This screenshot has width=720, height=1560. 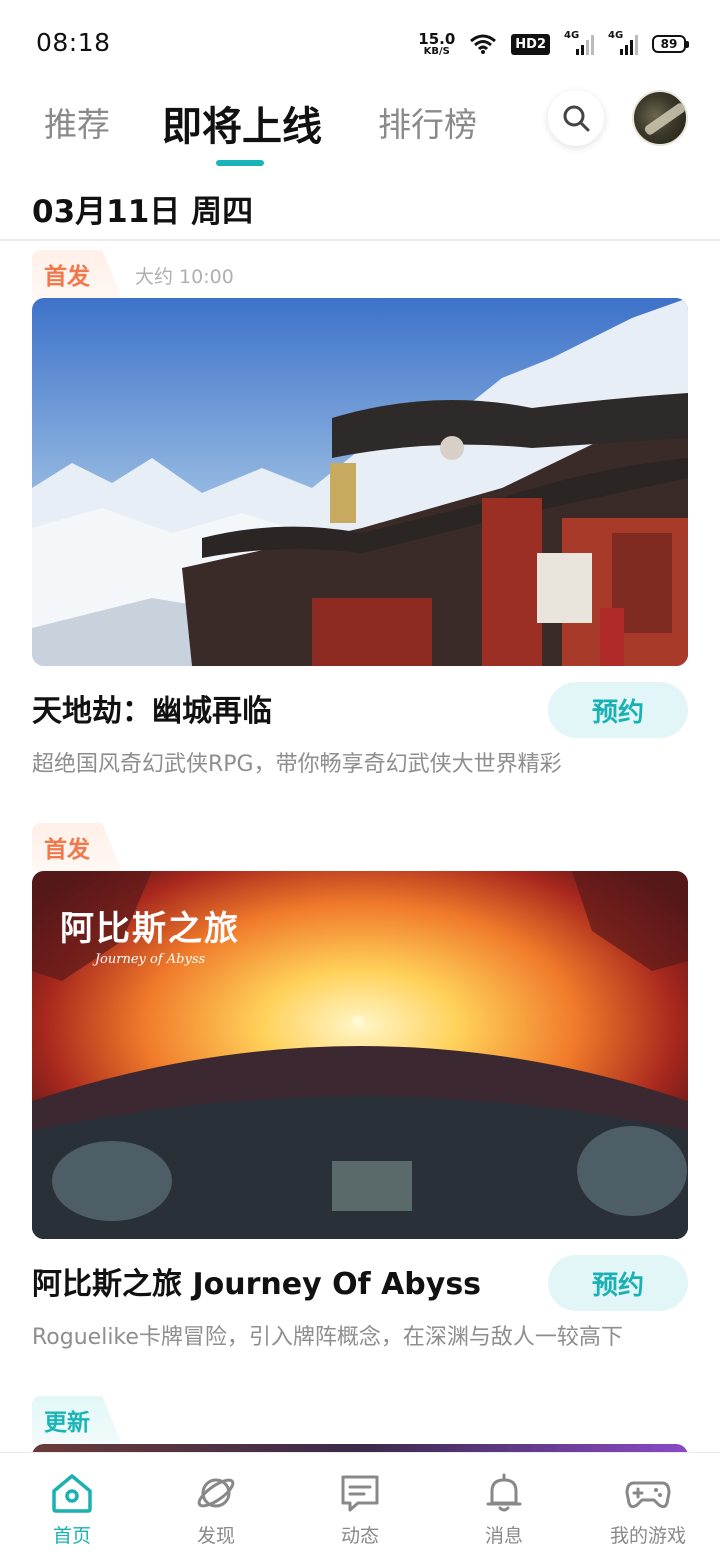 I want to click on tab-coming-soon: 即将上线, so click(x=242, y=123).